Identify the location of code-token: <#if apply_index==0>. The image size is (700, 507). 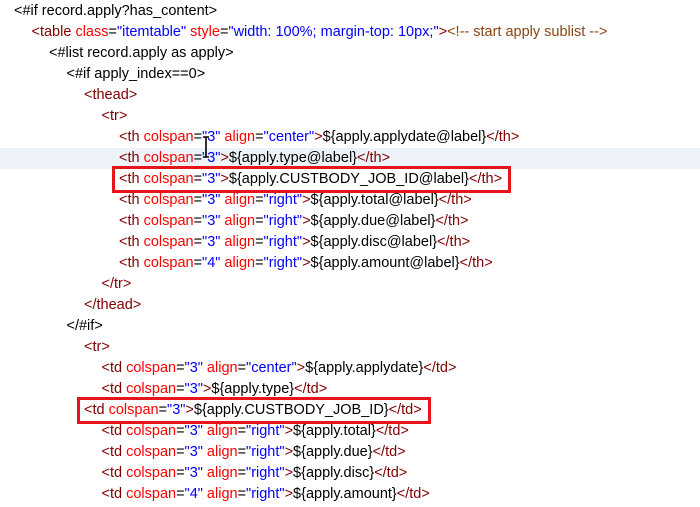
(136, 74).